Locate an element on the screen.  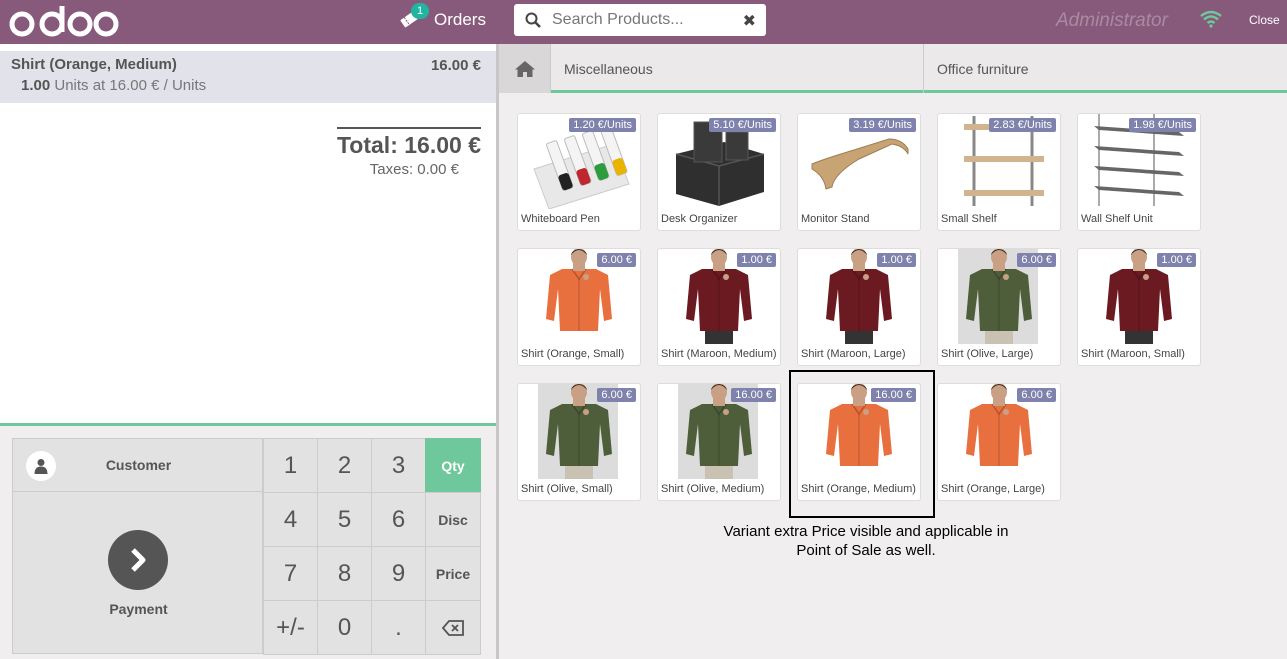
key-9: 9 is located at coordinates (398, 573).